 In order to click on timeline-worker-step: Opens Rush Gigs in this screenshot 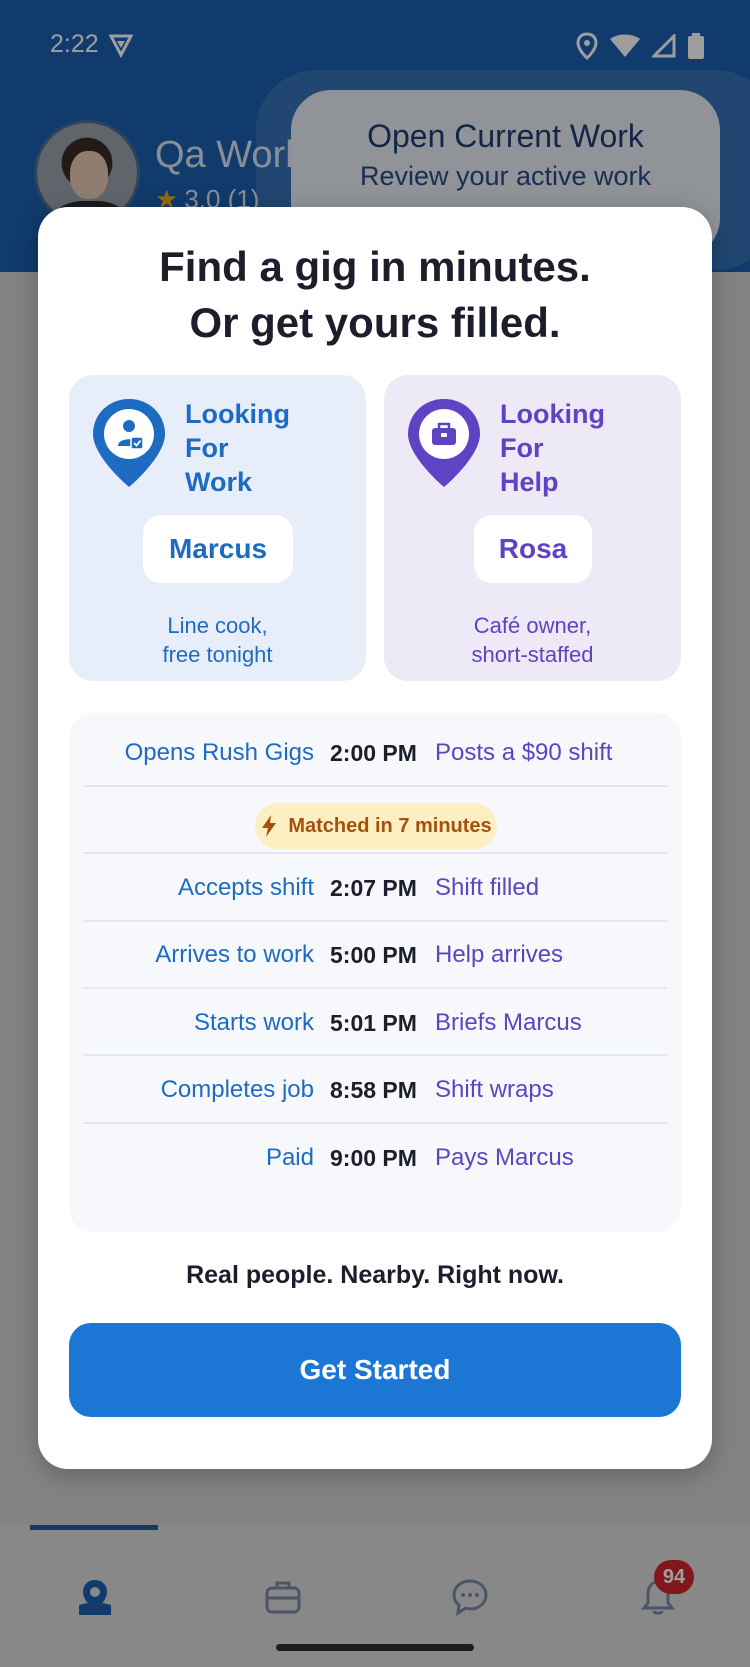, I will do `click(219, 752)`.